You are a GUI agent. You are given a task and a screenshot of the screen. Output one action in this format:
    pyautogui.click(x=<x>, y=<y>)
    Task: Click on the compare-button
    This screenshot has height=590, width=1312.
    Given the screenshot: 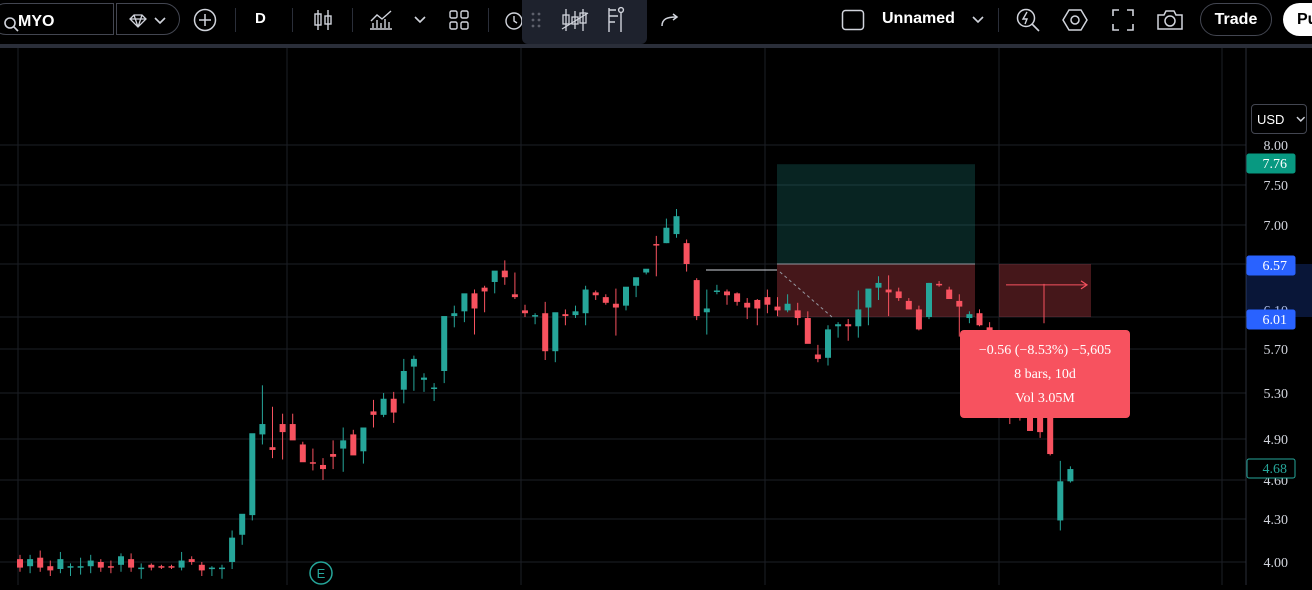 What is the action you would take?
    pyautogui.click(x=148, y=19)
    